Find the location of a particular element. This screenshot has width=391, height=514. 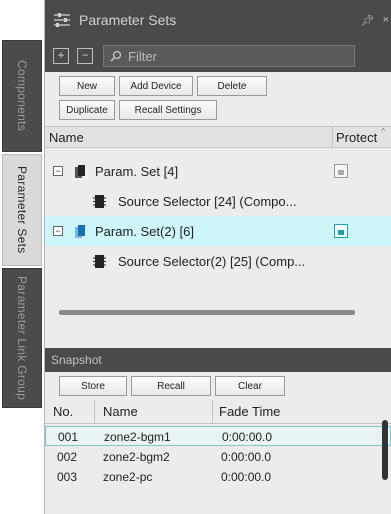

parameter-sets-icon is located at coordinates (62, 20).